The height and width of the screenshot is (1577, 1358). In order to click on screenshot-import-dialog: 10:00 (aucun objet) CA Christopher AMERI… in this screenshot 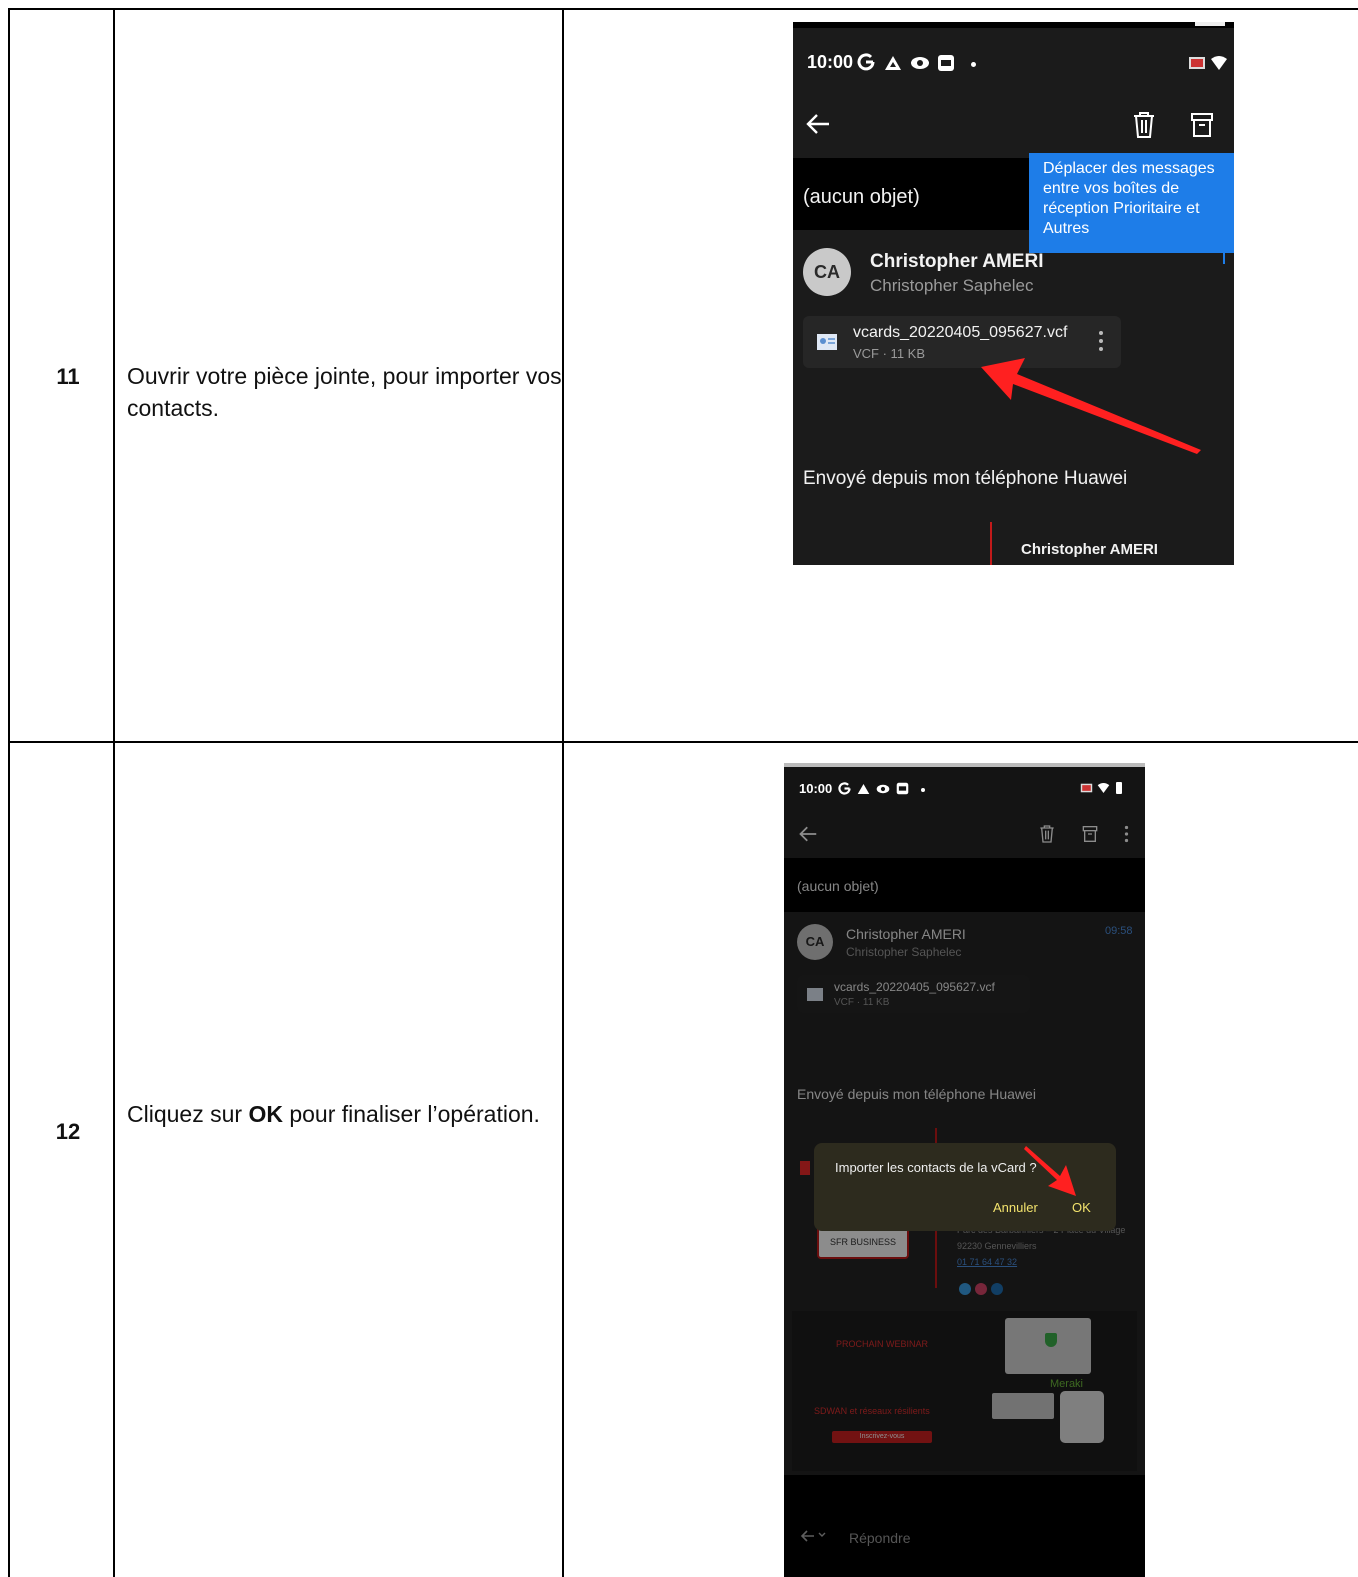, I will do `click(964, 1170)`.